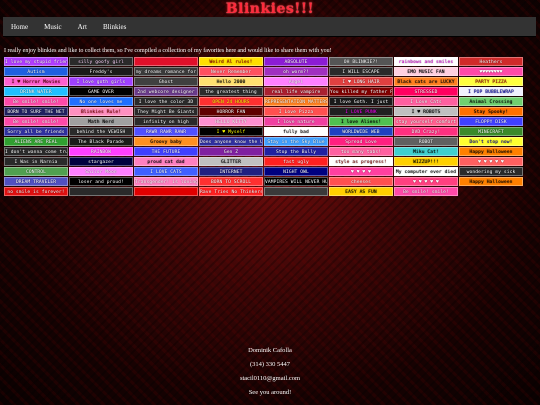 Image resolution: width=540 pixels, height=405 pixels. Describe the element at coordinates (270, 378) in the screenshot. I see `footer-email: stacil0110@gmail.com` at that location.